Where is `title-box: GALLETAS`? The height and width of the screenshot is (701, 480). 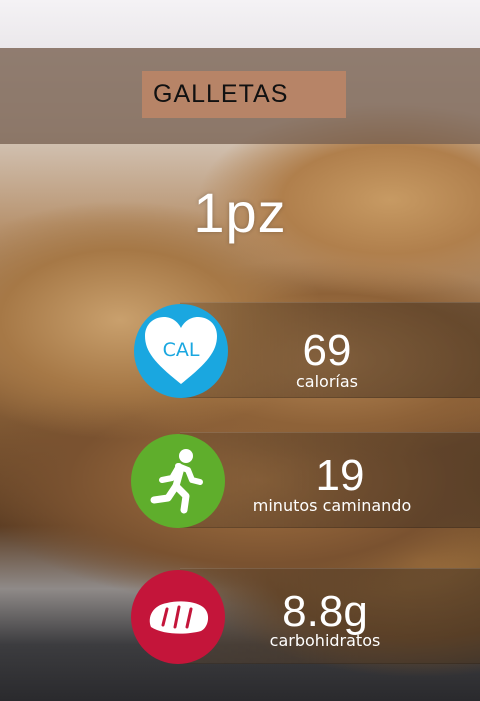
title-box: GALLETAS is located at coordinates (244, 94).